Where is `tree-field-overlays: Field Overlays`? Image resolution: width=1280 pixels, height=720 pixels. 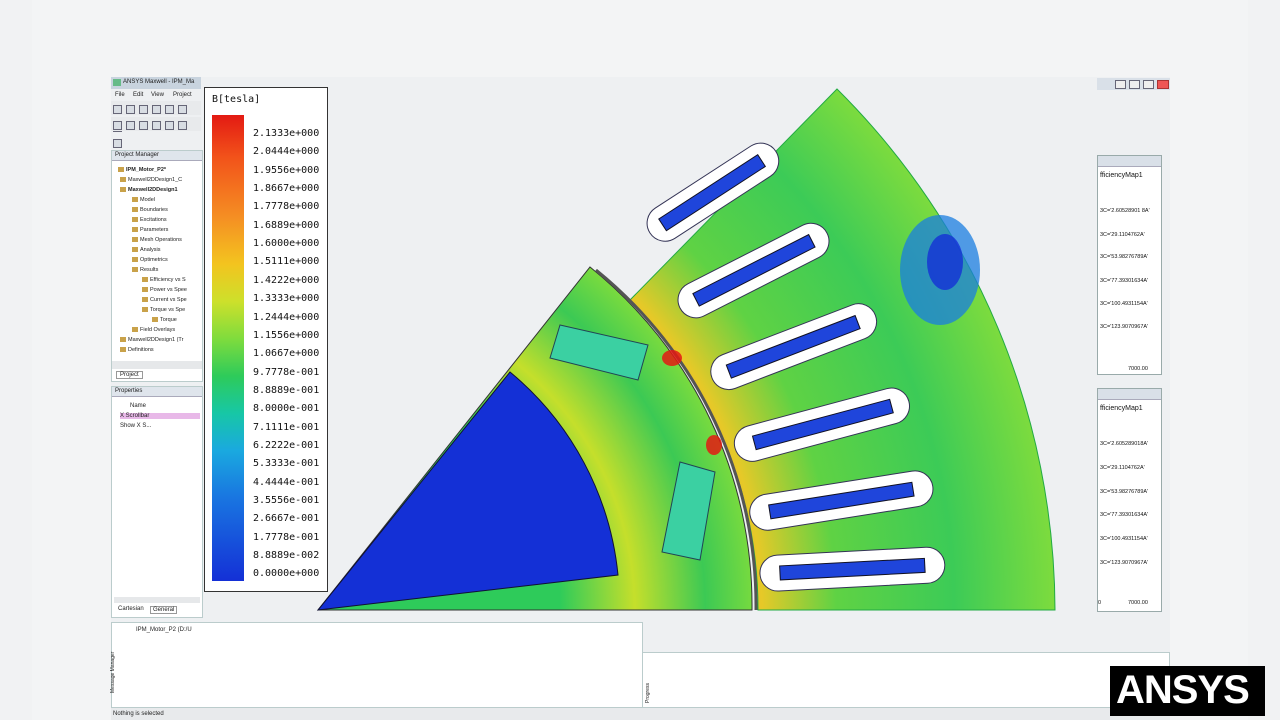 tree-field-overlays: Field Overlays is located at coordinates (153, 330).